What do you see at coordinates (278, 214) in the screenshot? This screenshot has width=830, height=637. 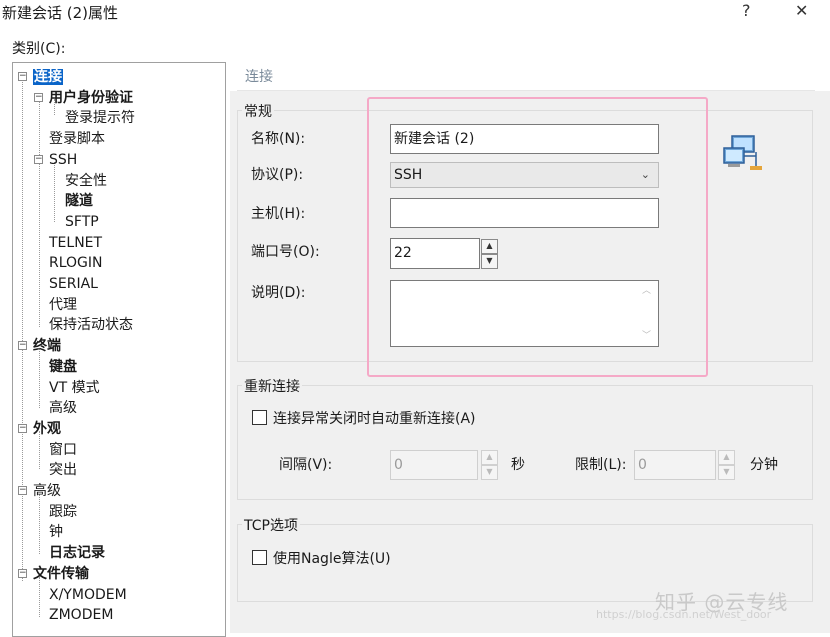 I see `host-label: 主机(H):` at bounding box center [278, 214].